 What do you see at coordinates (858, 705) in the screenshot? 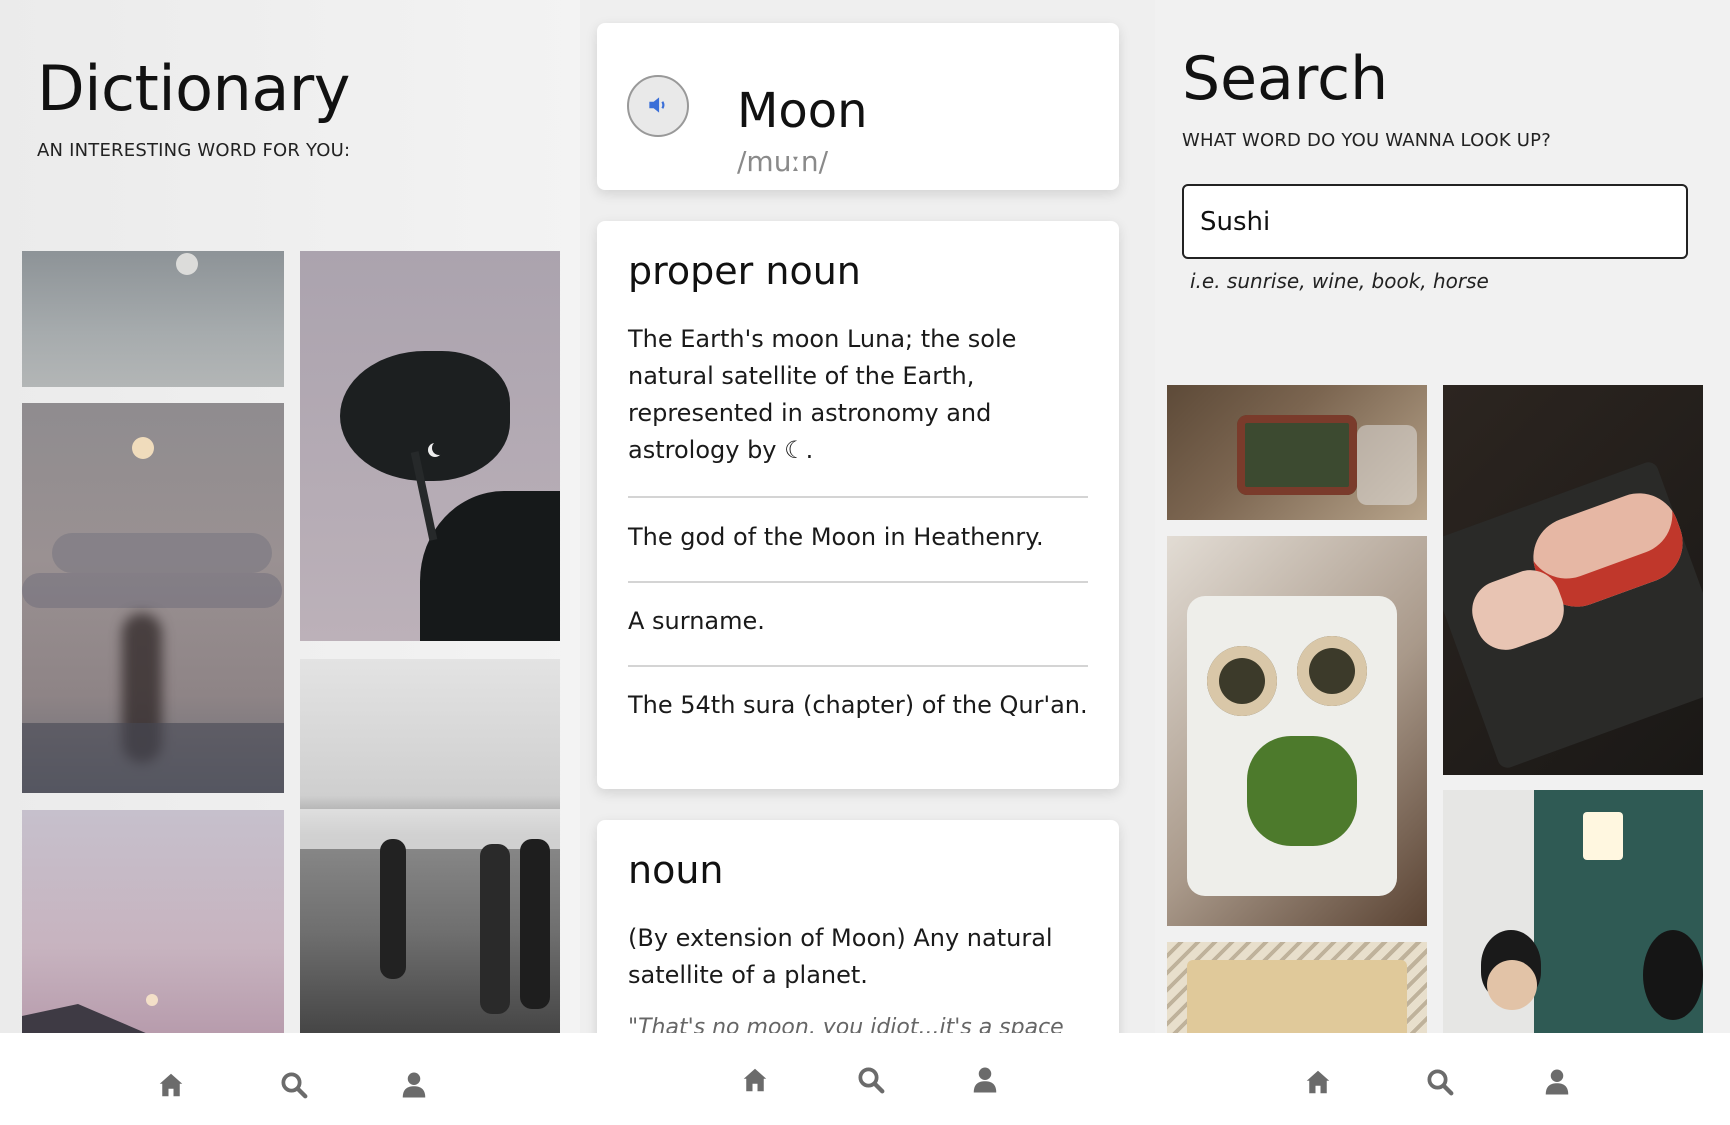
I see `definition-item: The 54th sura (chapter) of the Qur'an.` at bounding box center [858, 705].